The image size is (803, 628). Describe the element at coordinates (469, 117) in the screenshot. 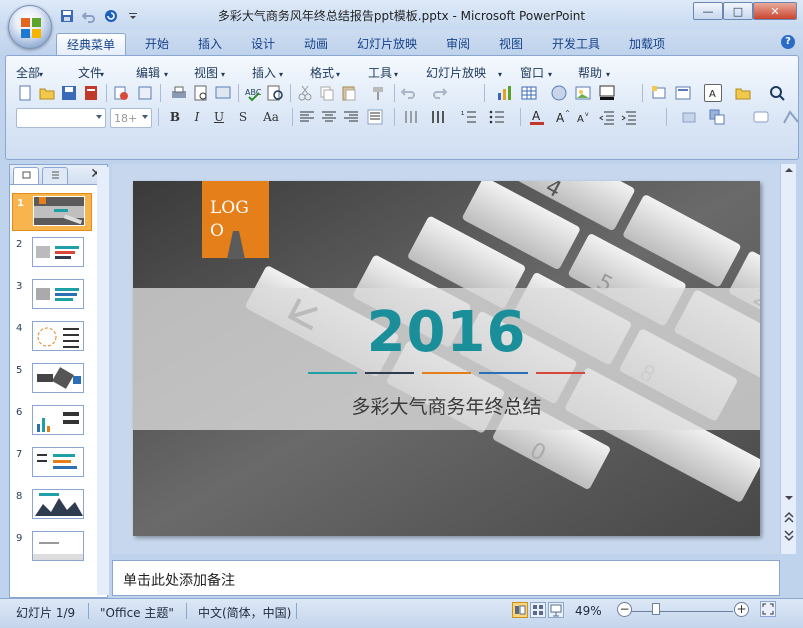

I see `numbering-icon: 1` at that location.